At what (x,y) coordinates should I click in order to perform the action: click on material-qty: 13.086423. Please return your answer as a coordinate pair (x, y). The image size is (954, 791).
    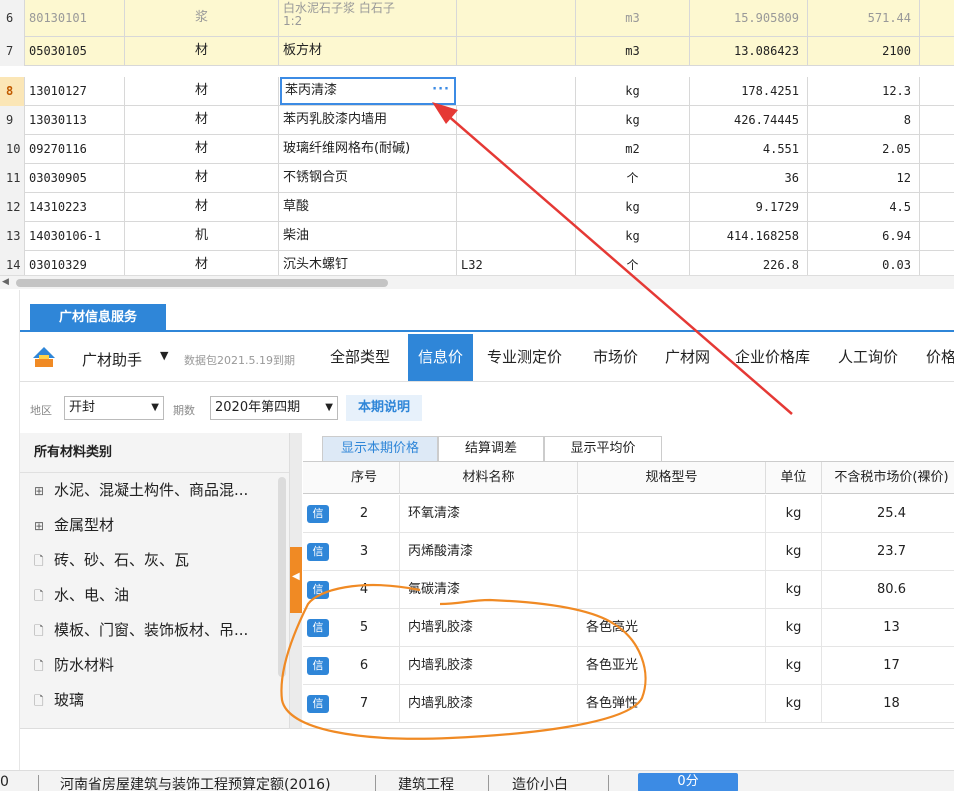
    Looking at the image, I should click on (749, 51).